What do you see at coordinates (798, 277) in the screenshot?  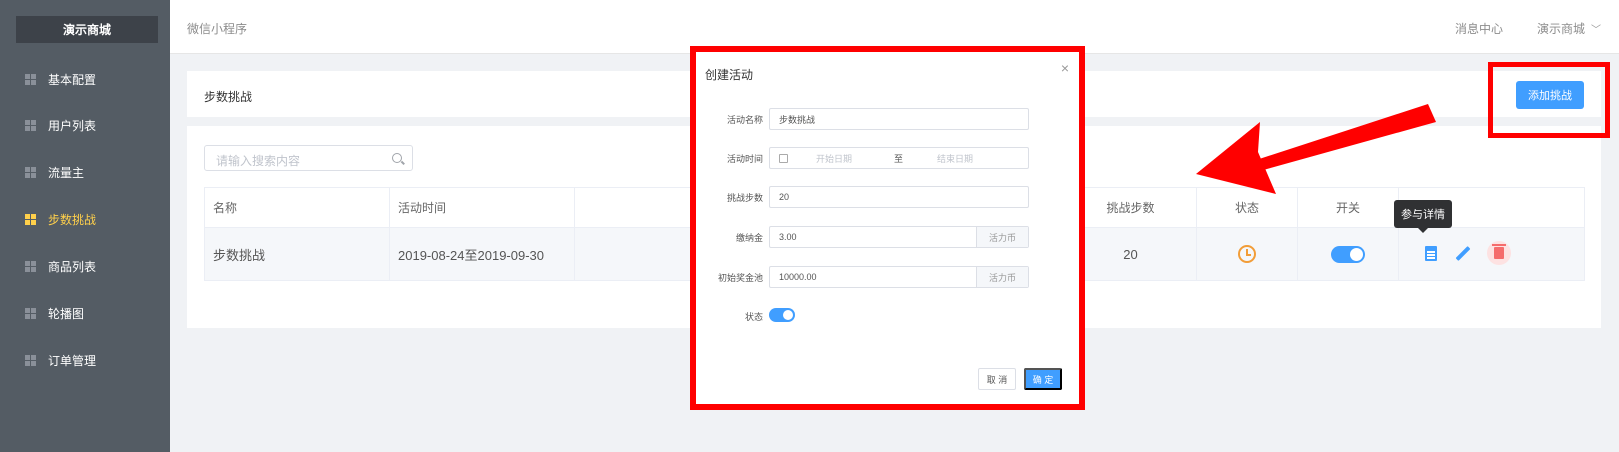 I see `pool-value: 10000.00` at bounding box center [798, 277].